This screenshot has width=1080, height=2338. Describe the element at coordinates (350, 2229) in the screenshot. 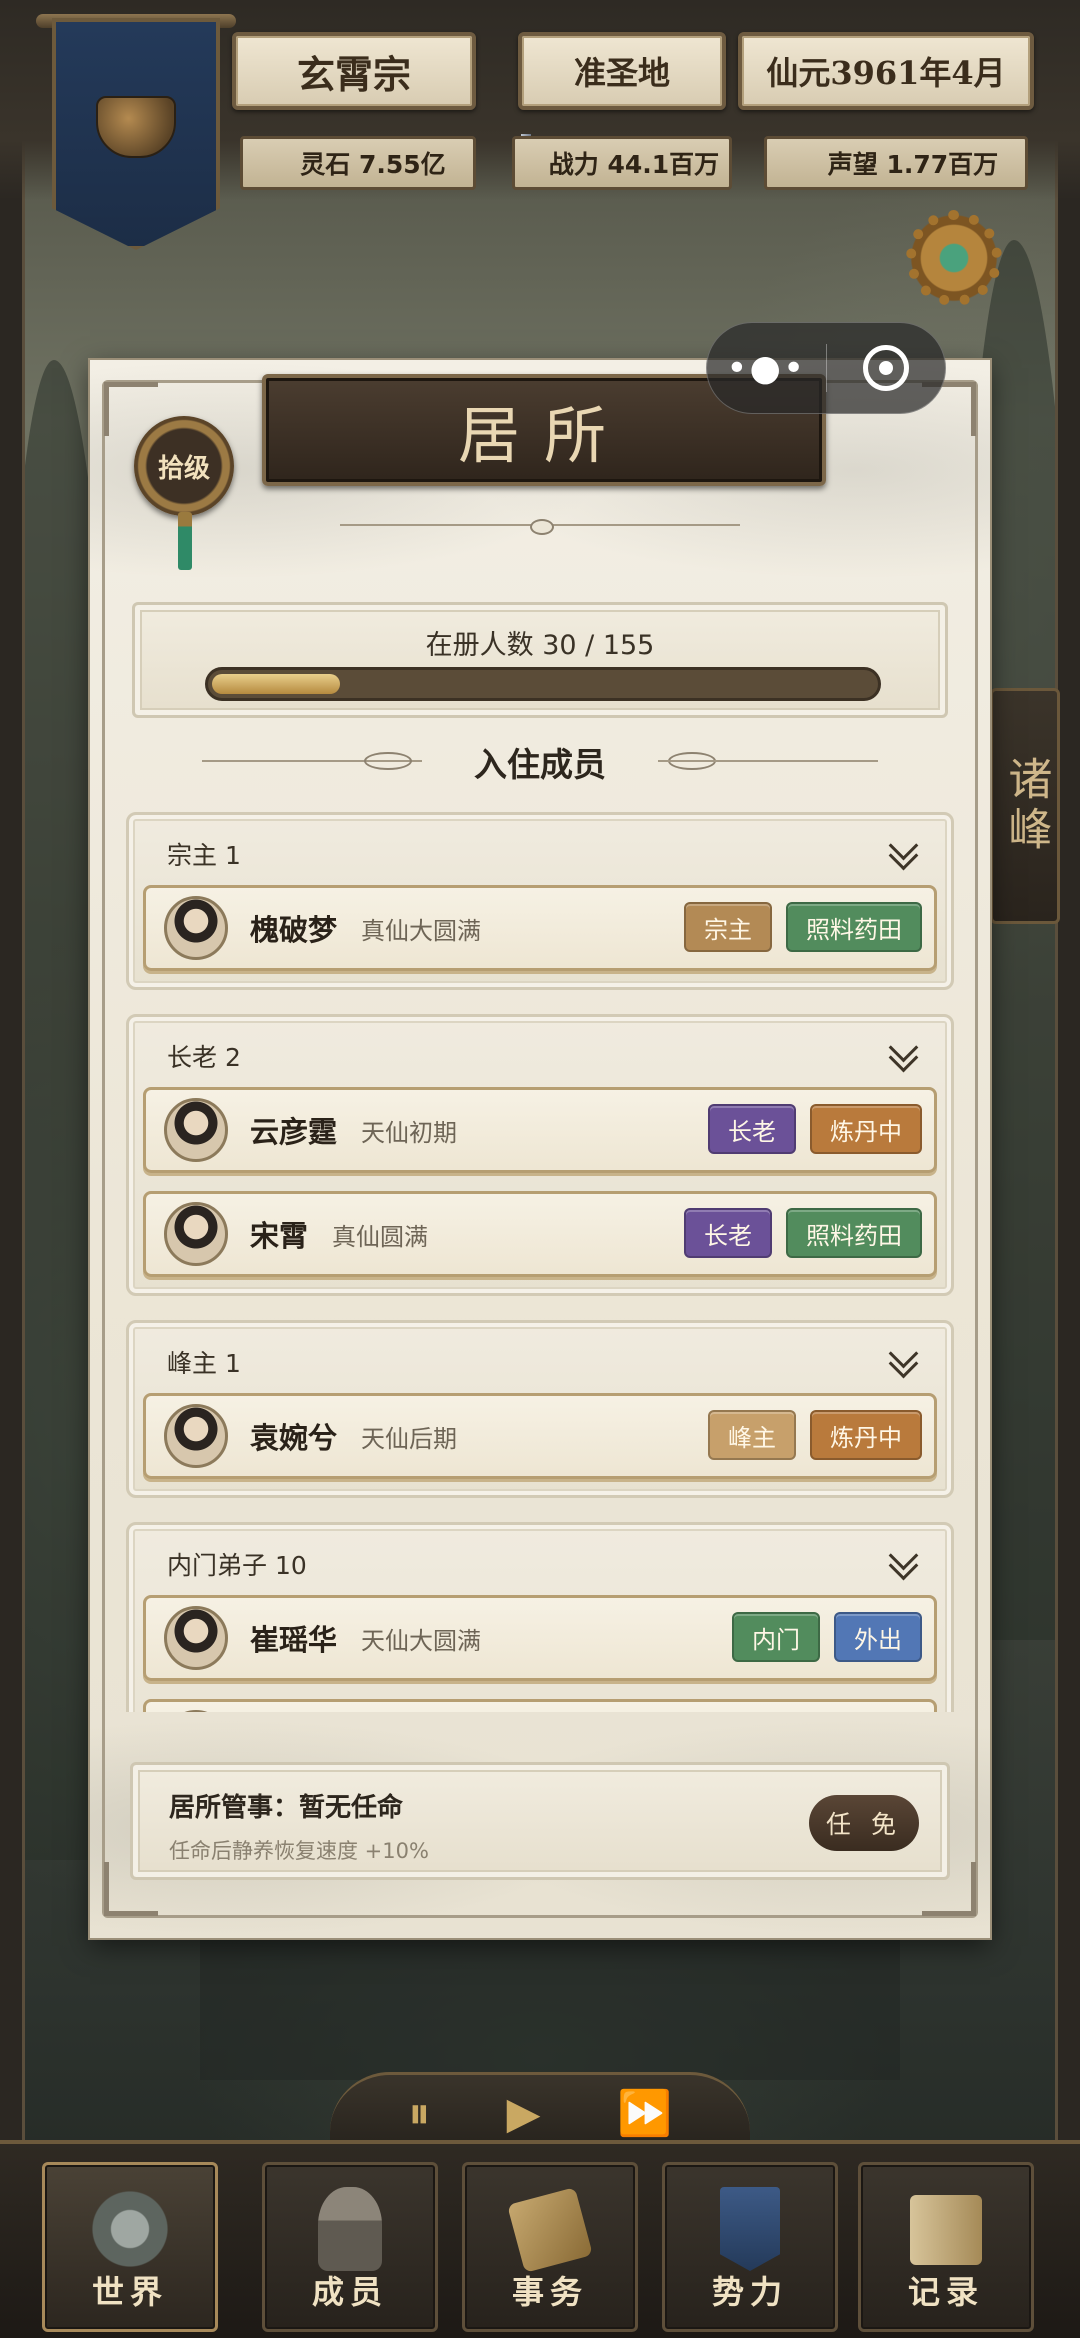

I see `member-icon` at that location.